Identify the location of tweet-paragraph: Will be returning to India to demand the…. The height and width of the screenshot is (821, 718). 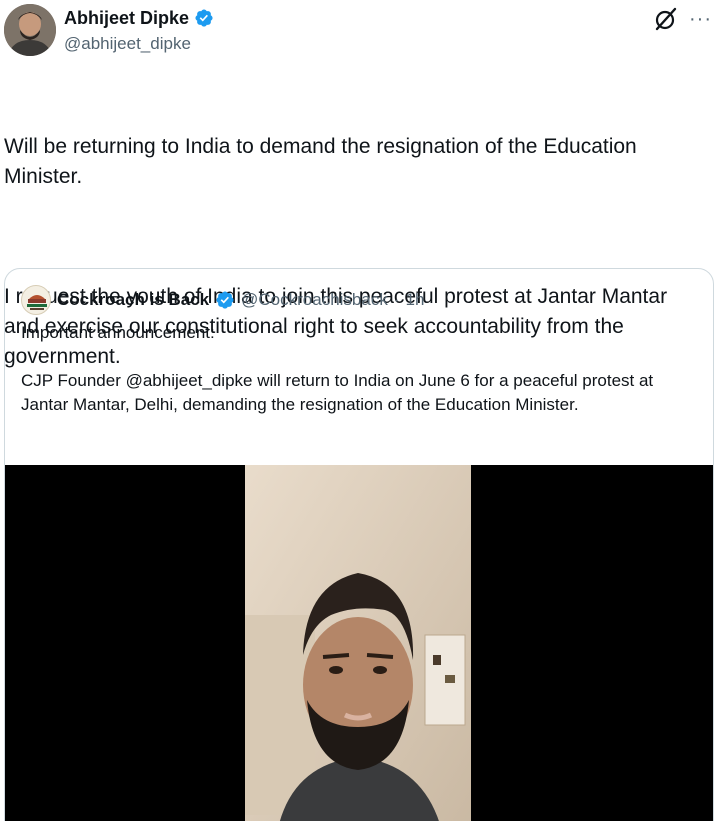
(323, 161).